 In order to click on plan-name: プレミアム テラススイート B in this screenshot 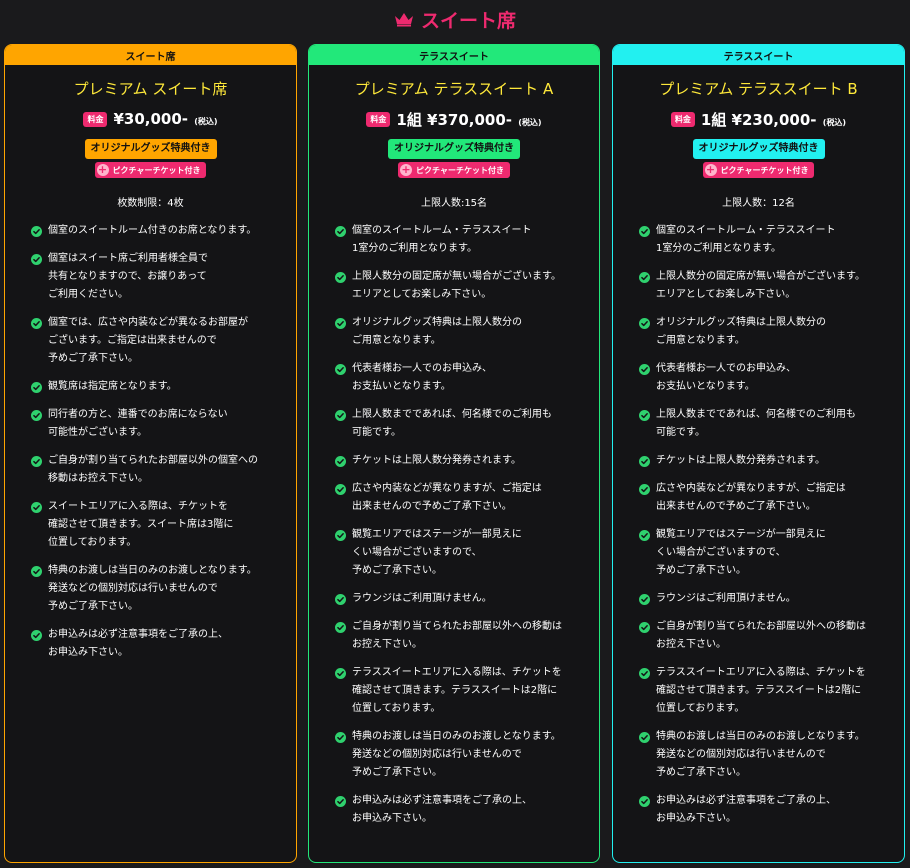, I will do `click(758, 89)`.